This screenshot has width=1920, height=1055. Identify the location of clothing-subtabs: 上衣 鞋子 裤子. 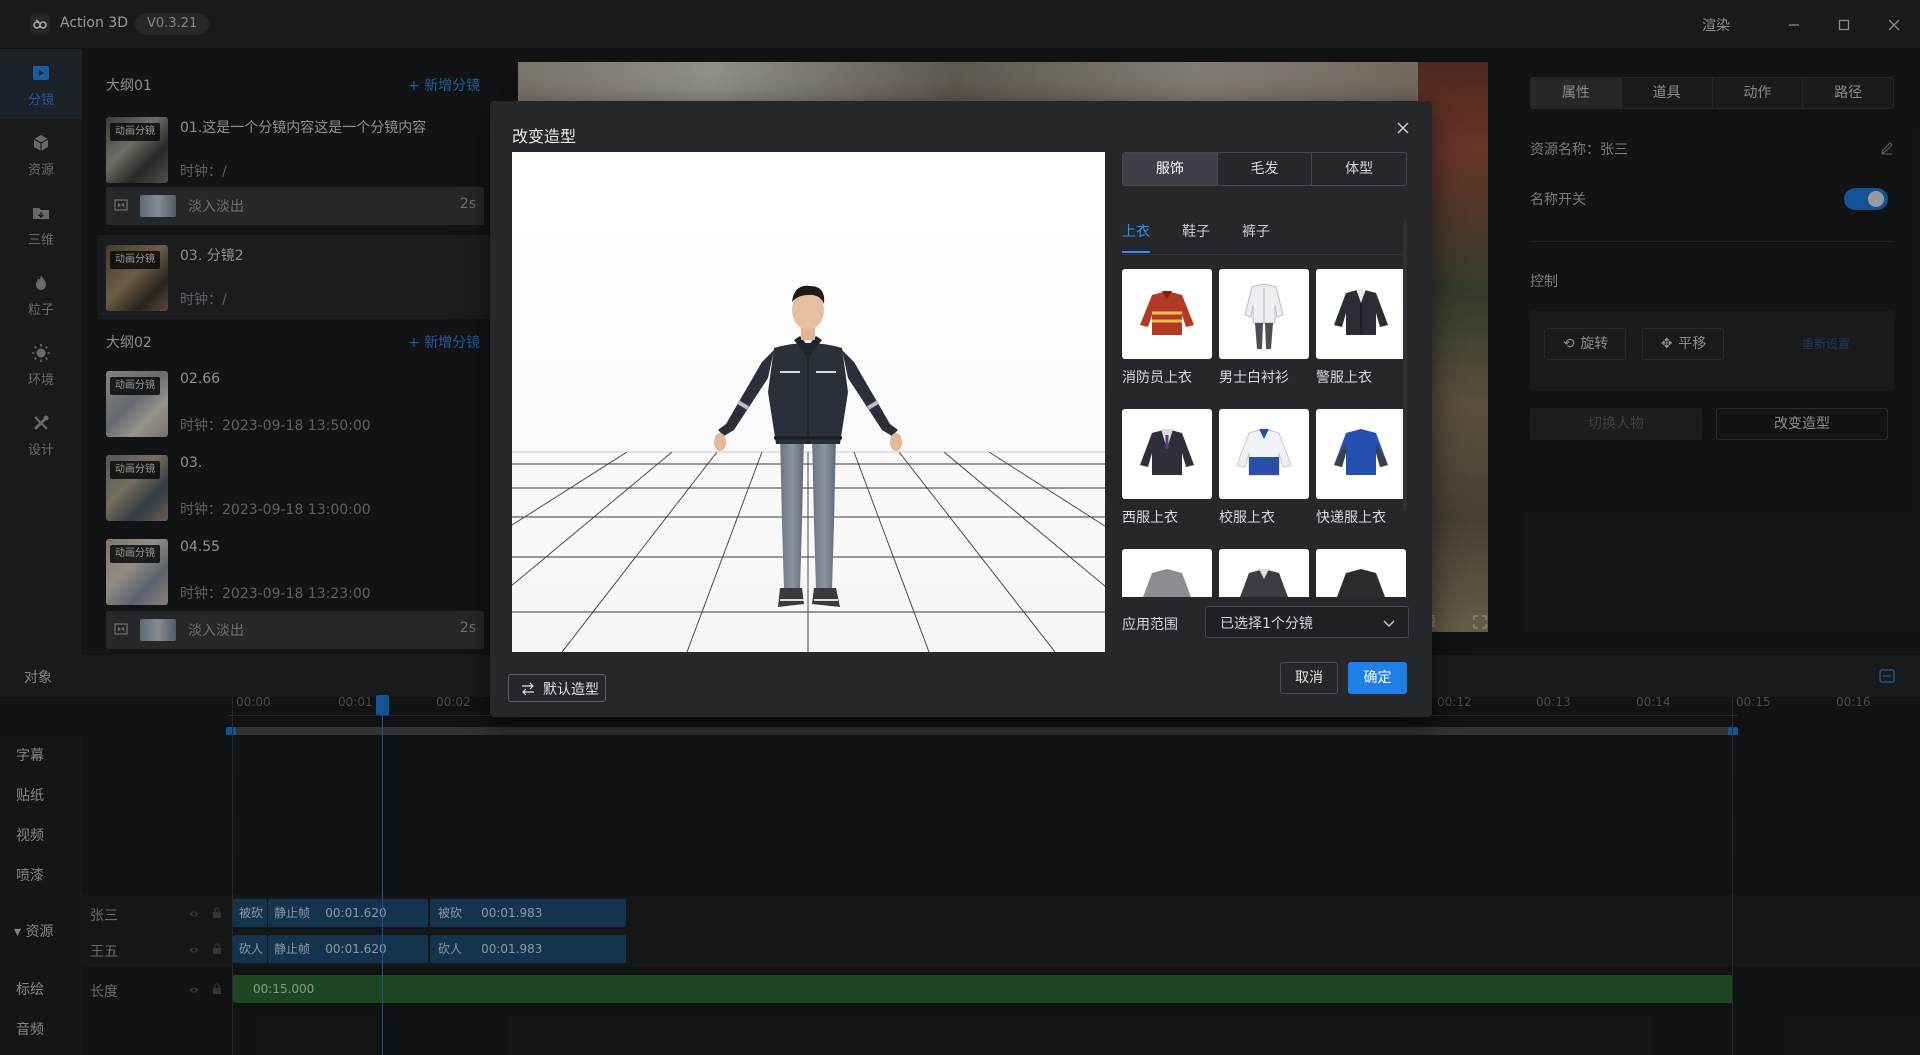
(1264, 238).